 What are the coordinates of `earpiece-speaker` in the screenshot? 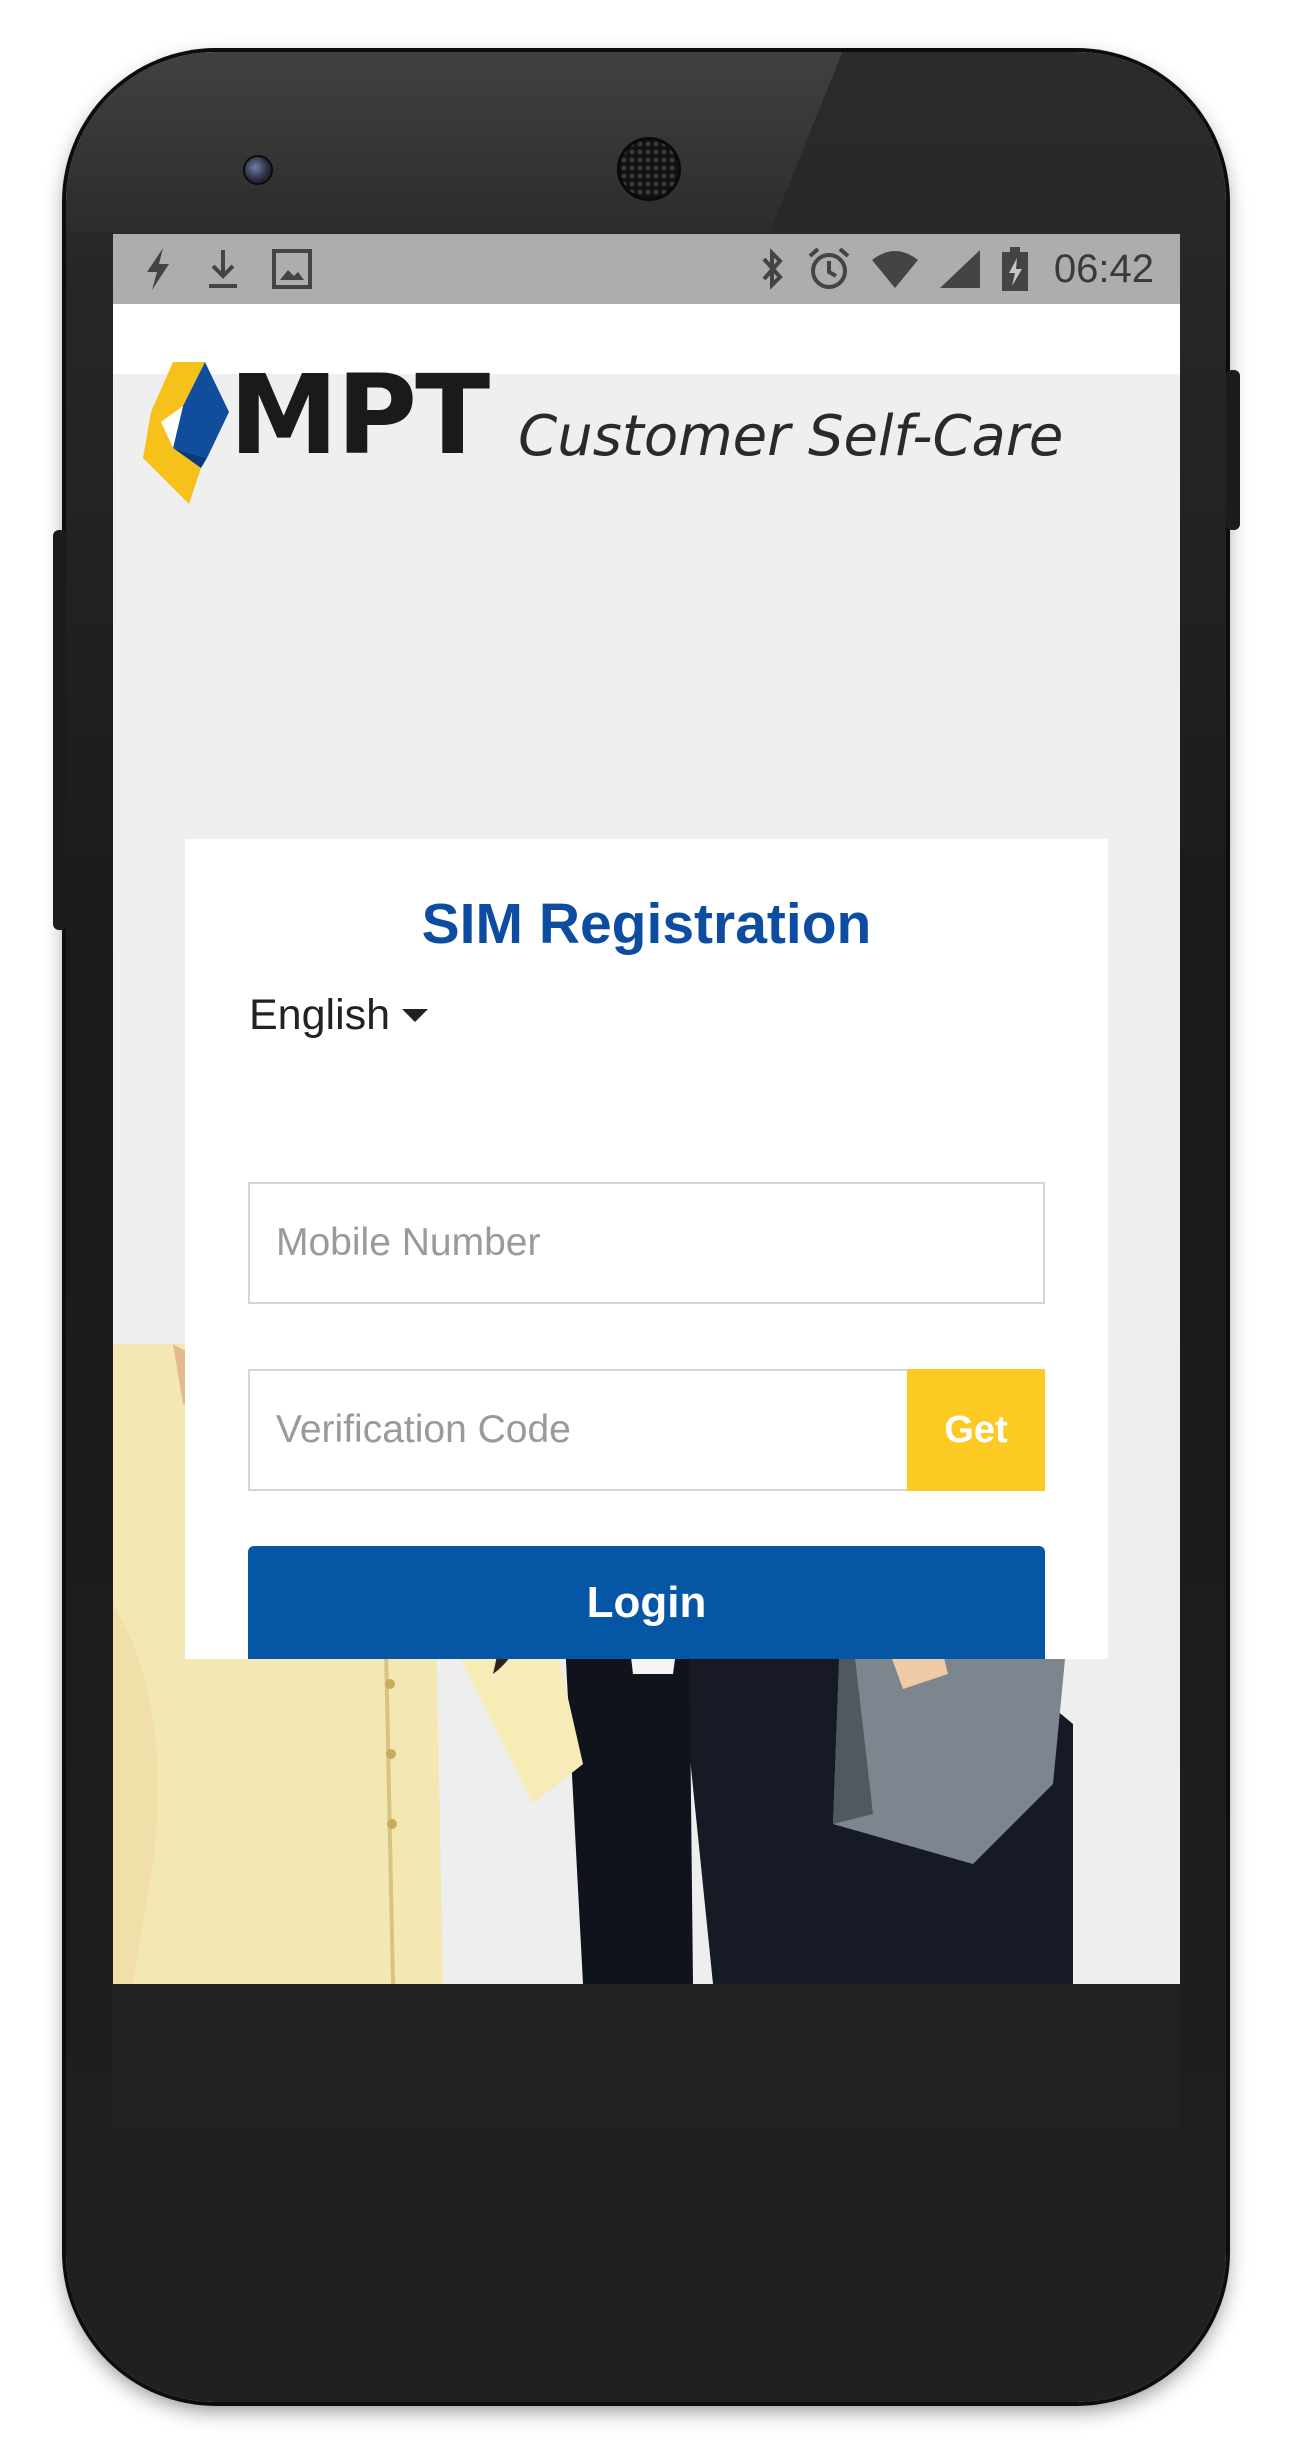 It's located at (649, 169).